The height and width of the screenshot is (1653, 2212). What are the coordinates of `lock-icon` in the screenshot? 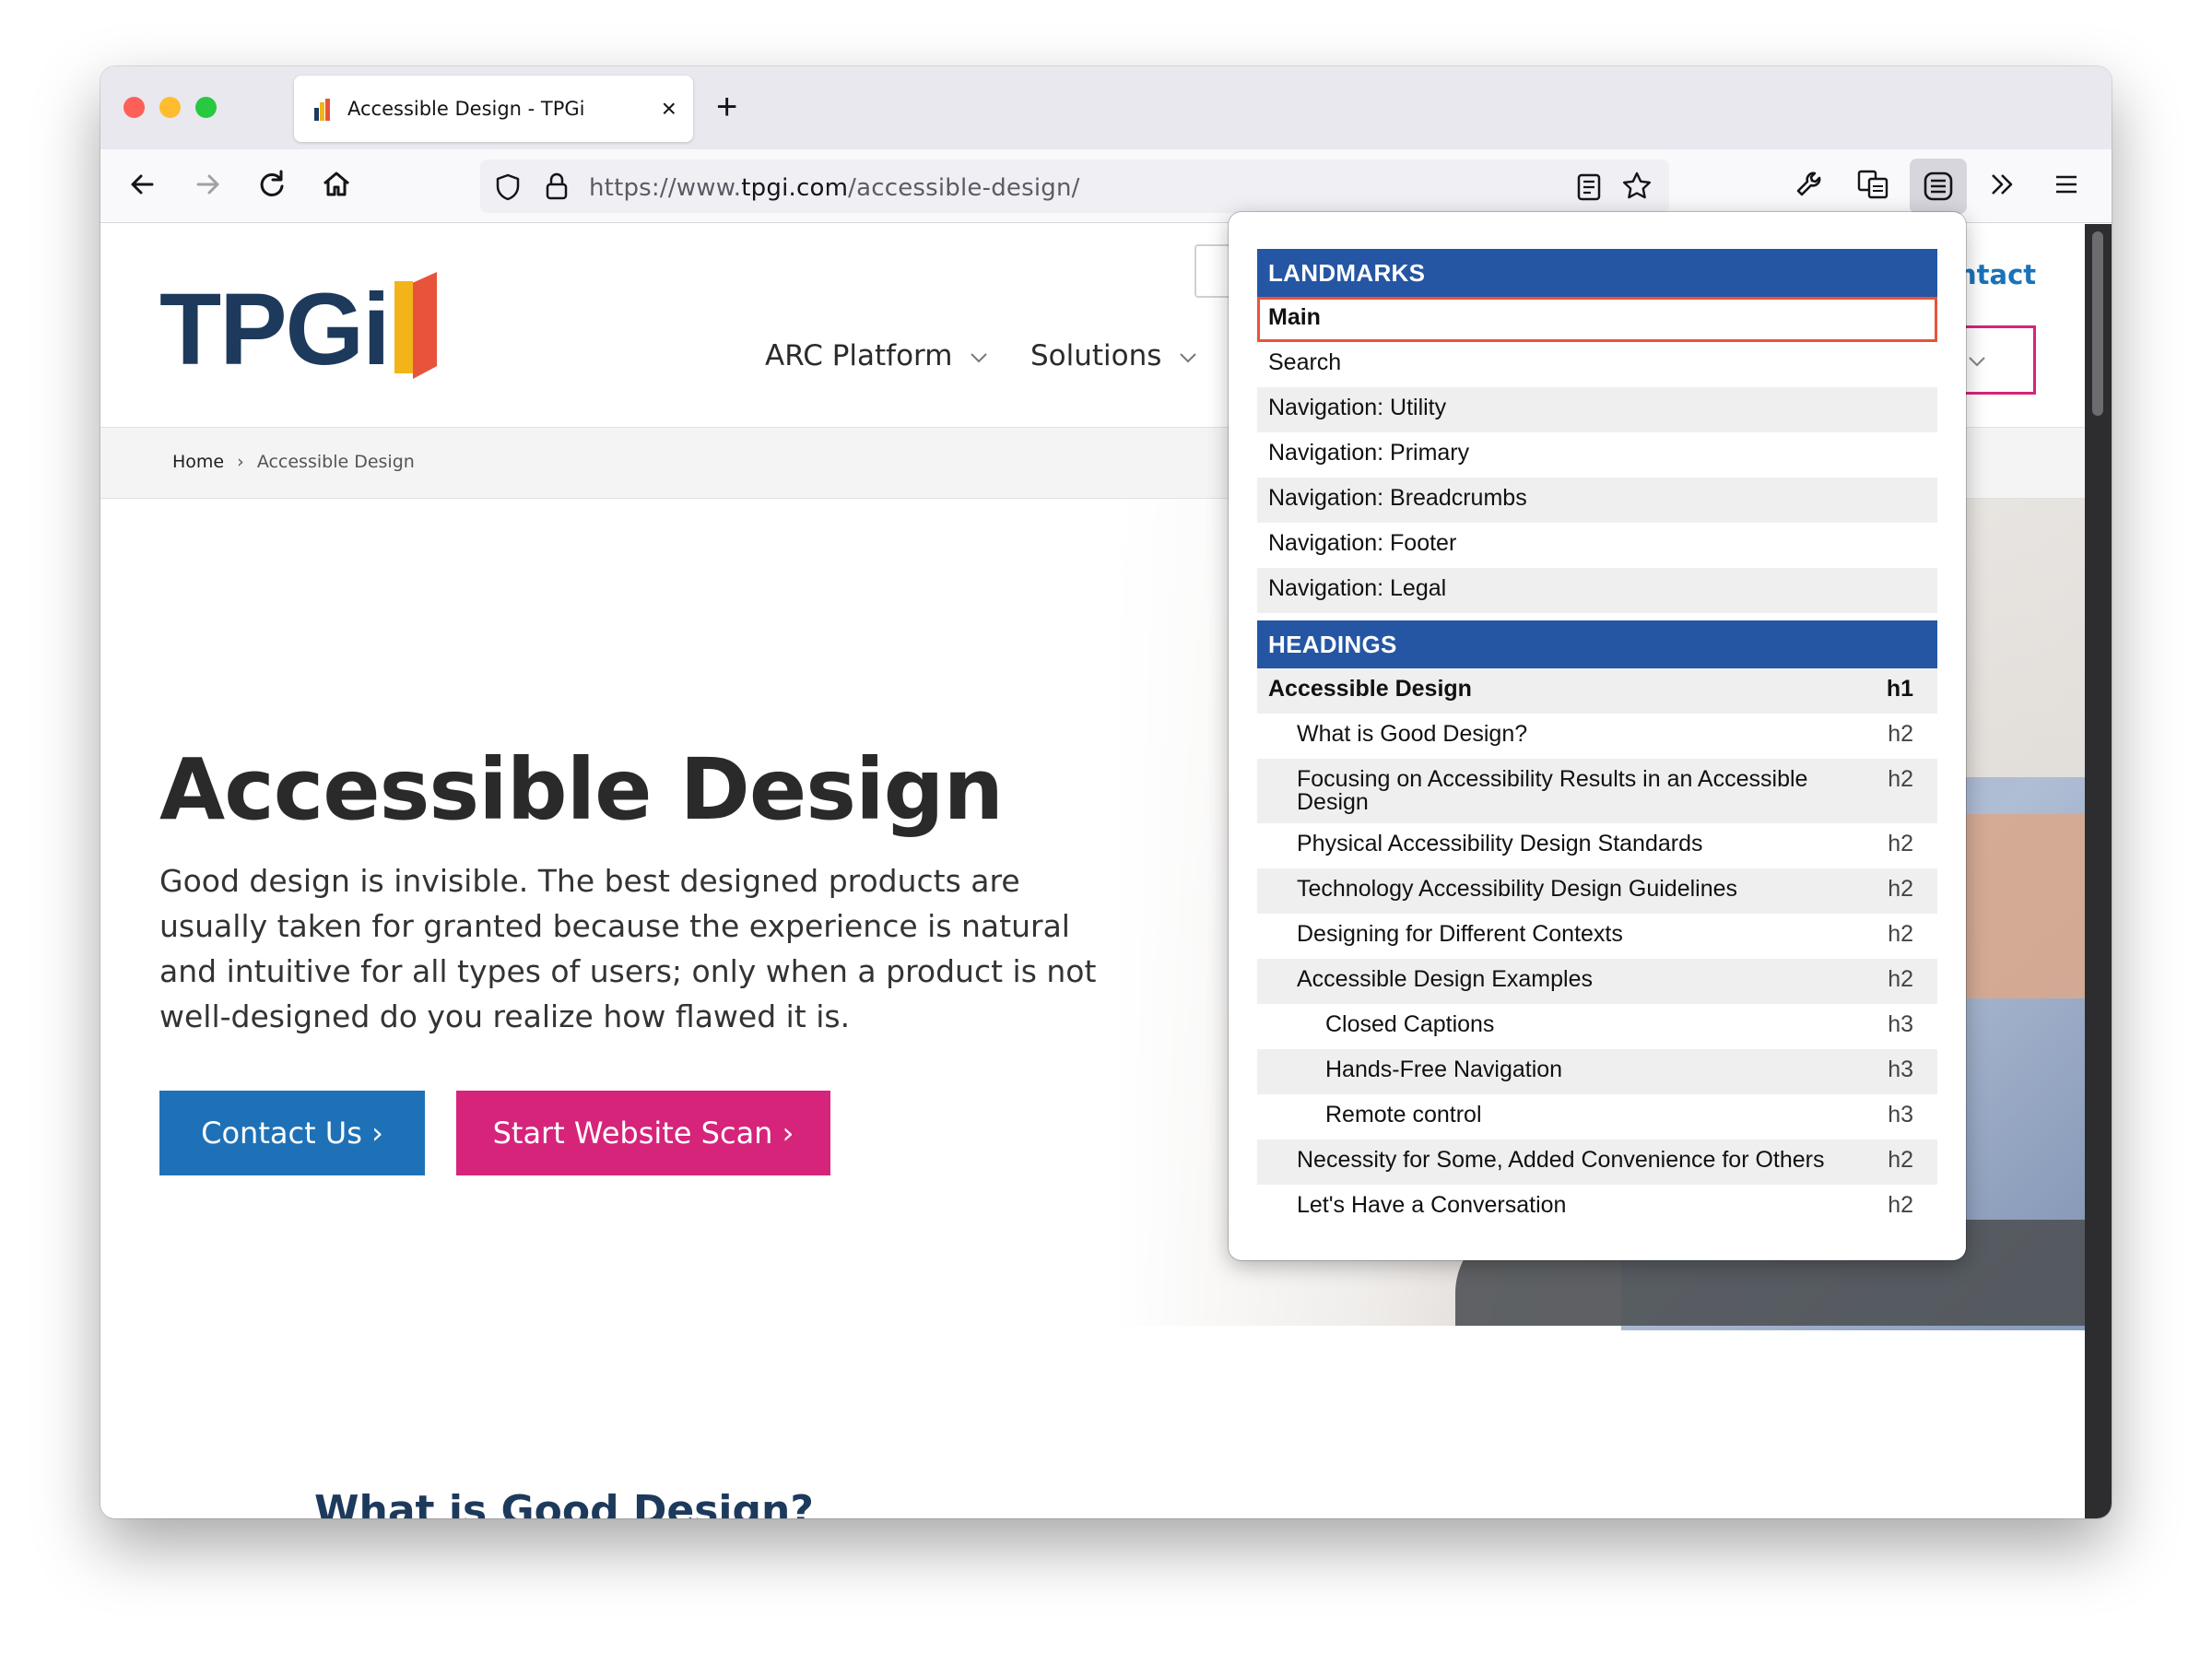 It's located at (557, 189).